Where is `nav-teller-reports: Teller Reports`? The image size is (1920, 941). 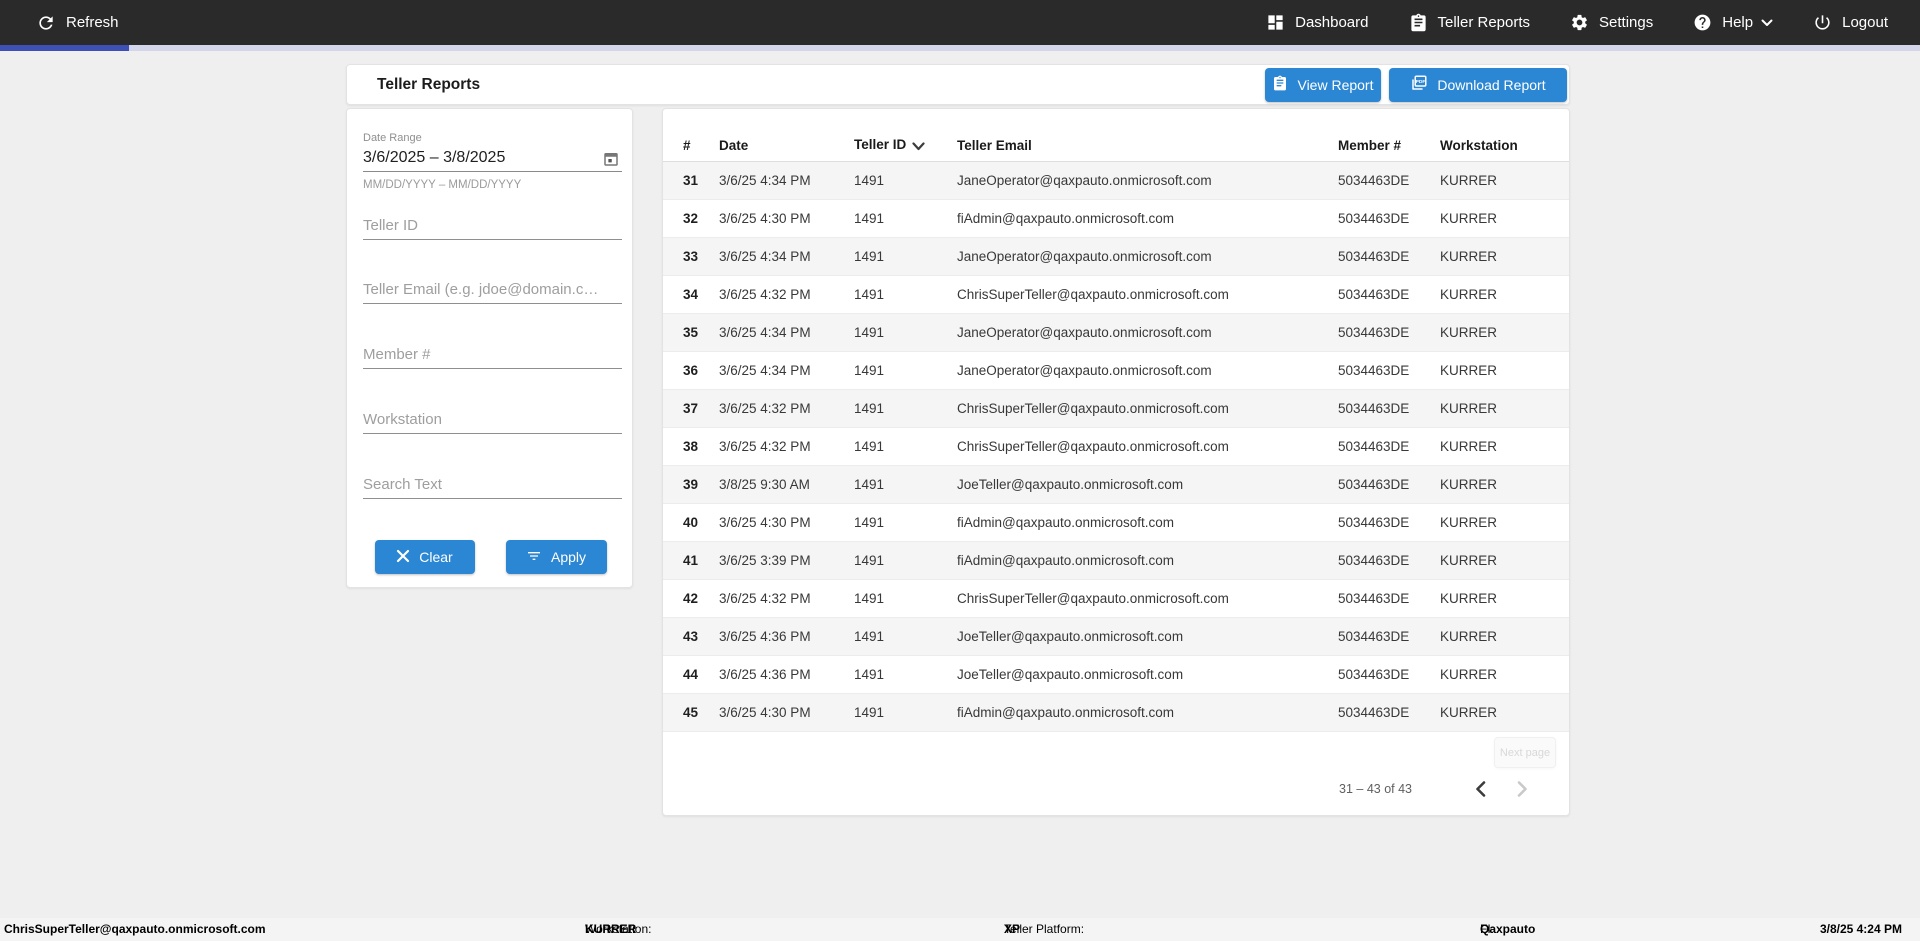 nav-teller-reports: Teller Reports is located at coordinates (1470, 22).